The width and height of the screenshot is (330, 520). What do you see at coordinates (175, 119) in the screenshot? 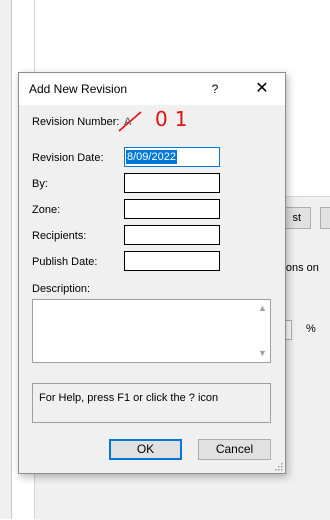
I see `handwritten-annotation: 01` at bounding box center [175, 119].